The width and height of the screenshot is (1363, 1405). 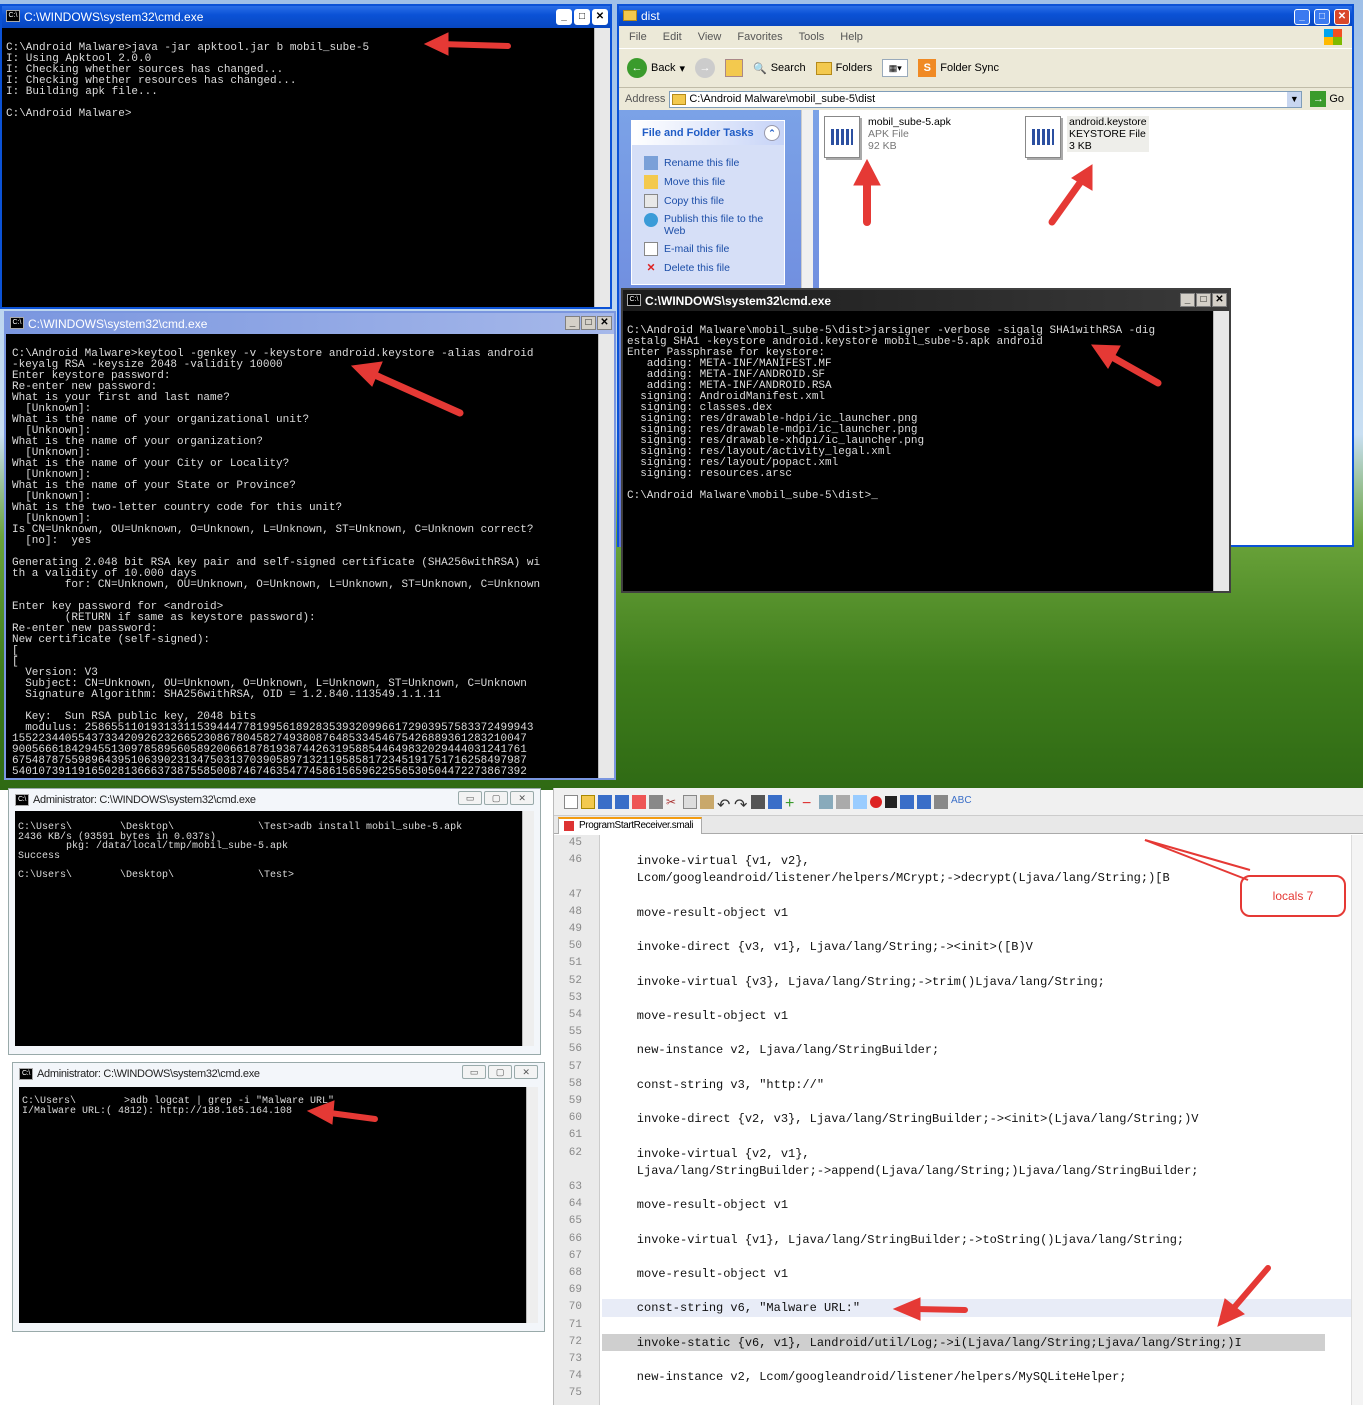 I want to click on arrow-jarsigner, so click(x=1135, y=370).